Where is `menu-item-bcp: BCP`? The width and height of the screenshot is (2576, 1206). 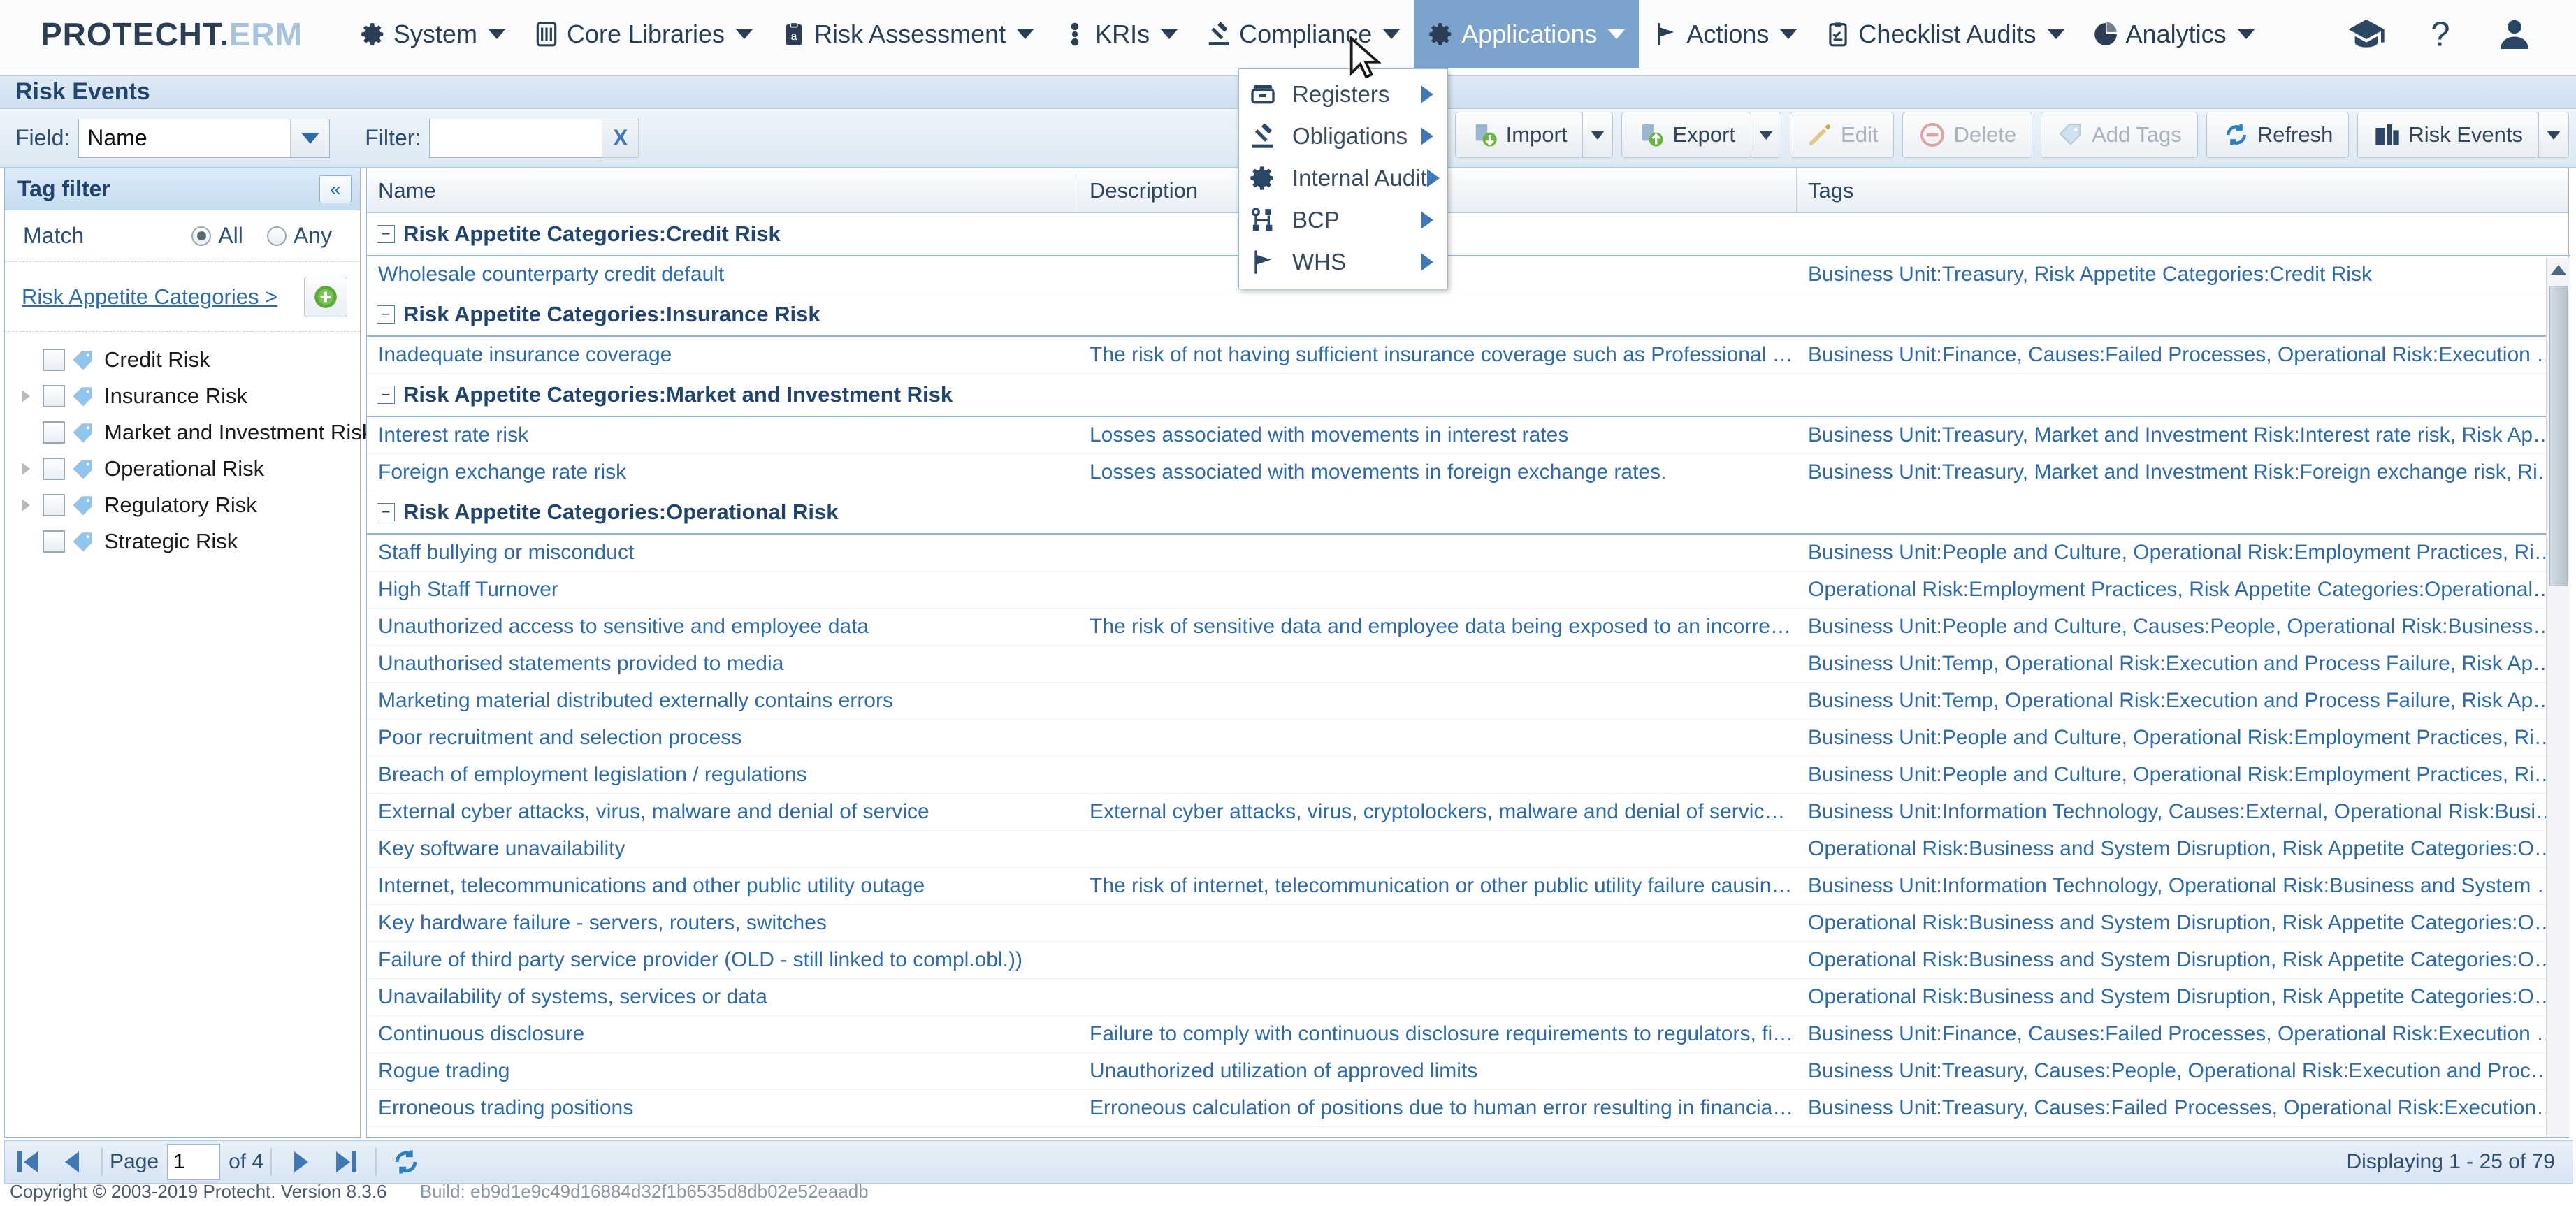
menu-item-bcp: BCP is located at coordinates (1343, 220).